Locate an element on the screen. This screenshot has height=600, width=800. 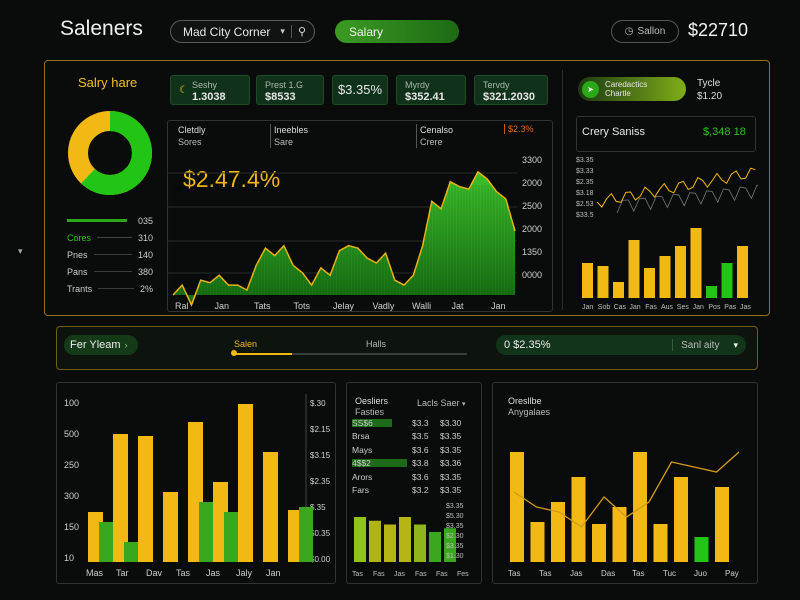
location-select: Mad City Corner ▾ ⚲ is located at coordinates (242, 31).